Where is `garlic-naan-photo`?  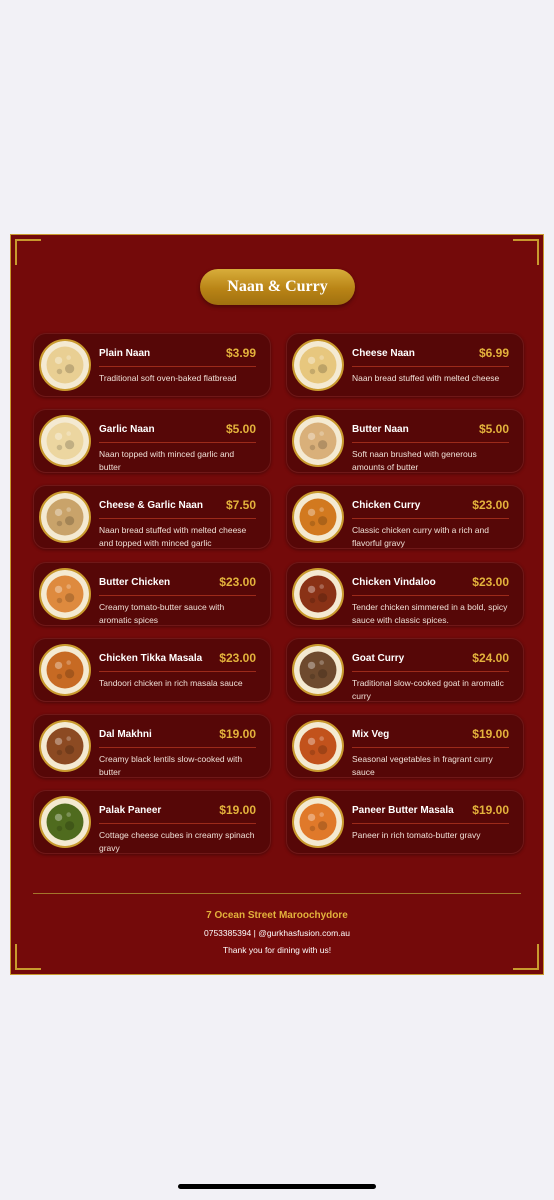 garlic-naan-photo is located at coordinates (65, 441).